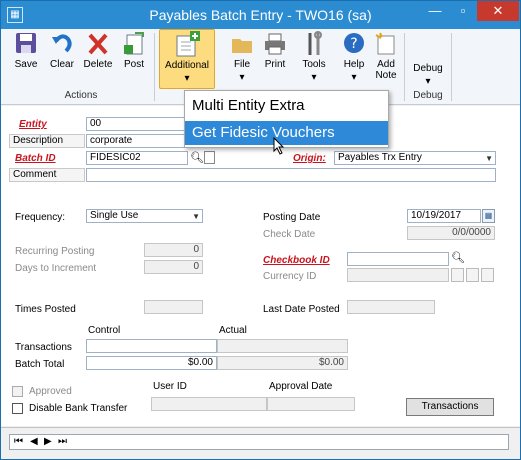 The image size is (521, 460). I want to click on help-button: ? Help ▾, so click(354, 57).